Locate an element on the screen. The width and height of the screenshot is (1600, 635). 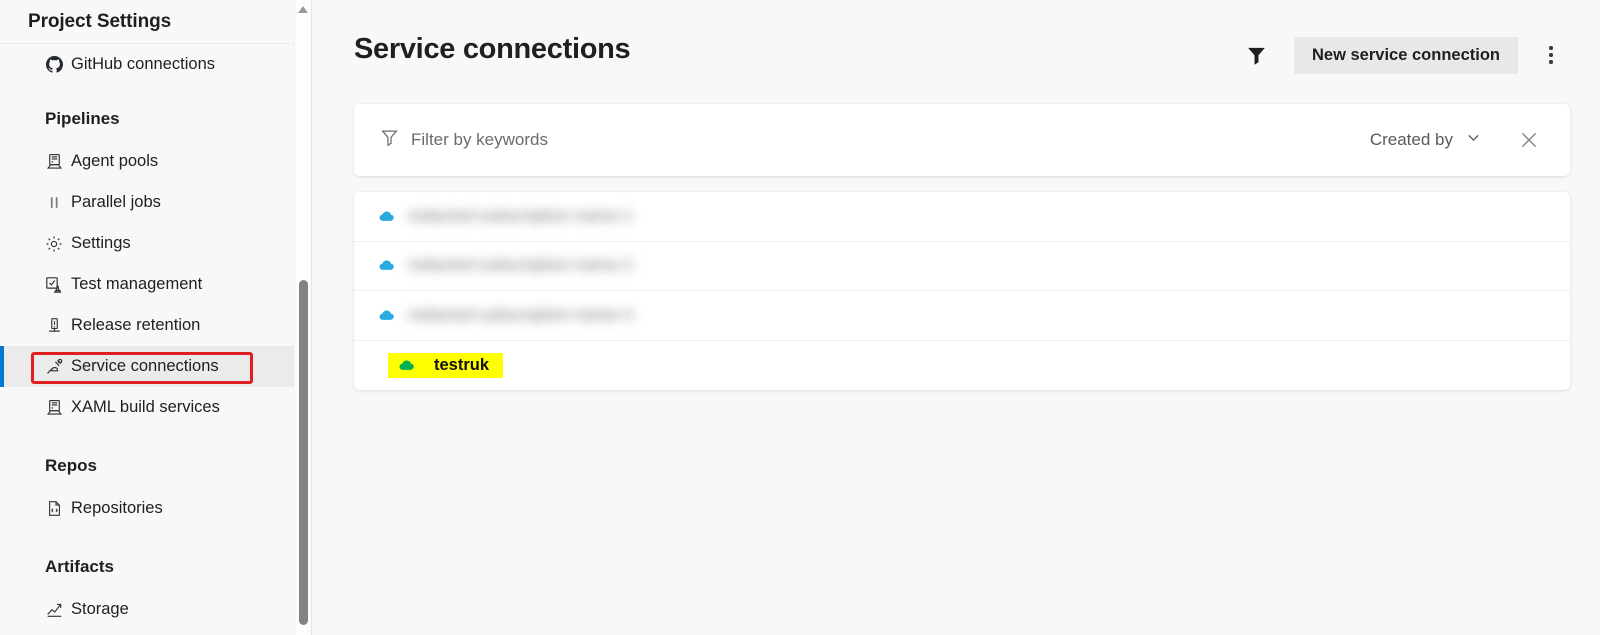
sidebar-item-repositories: Repositories is located at coordinates (155, 508).